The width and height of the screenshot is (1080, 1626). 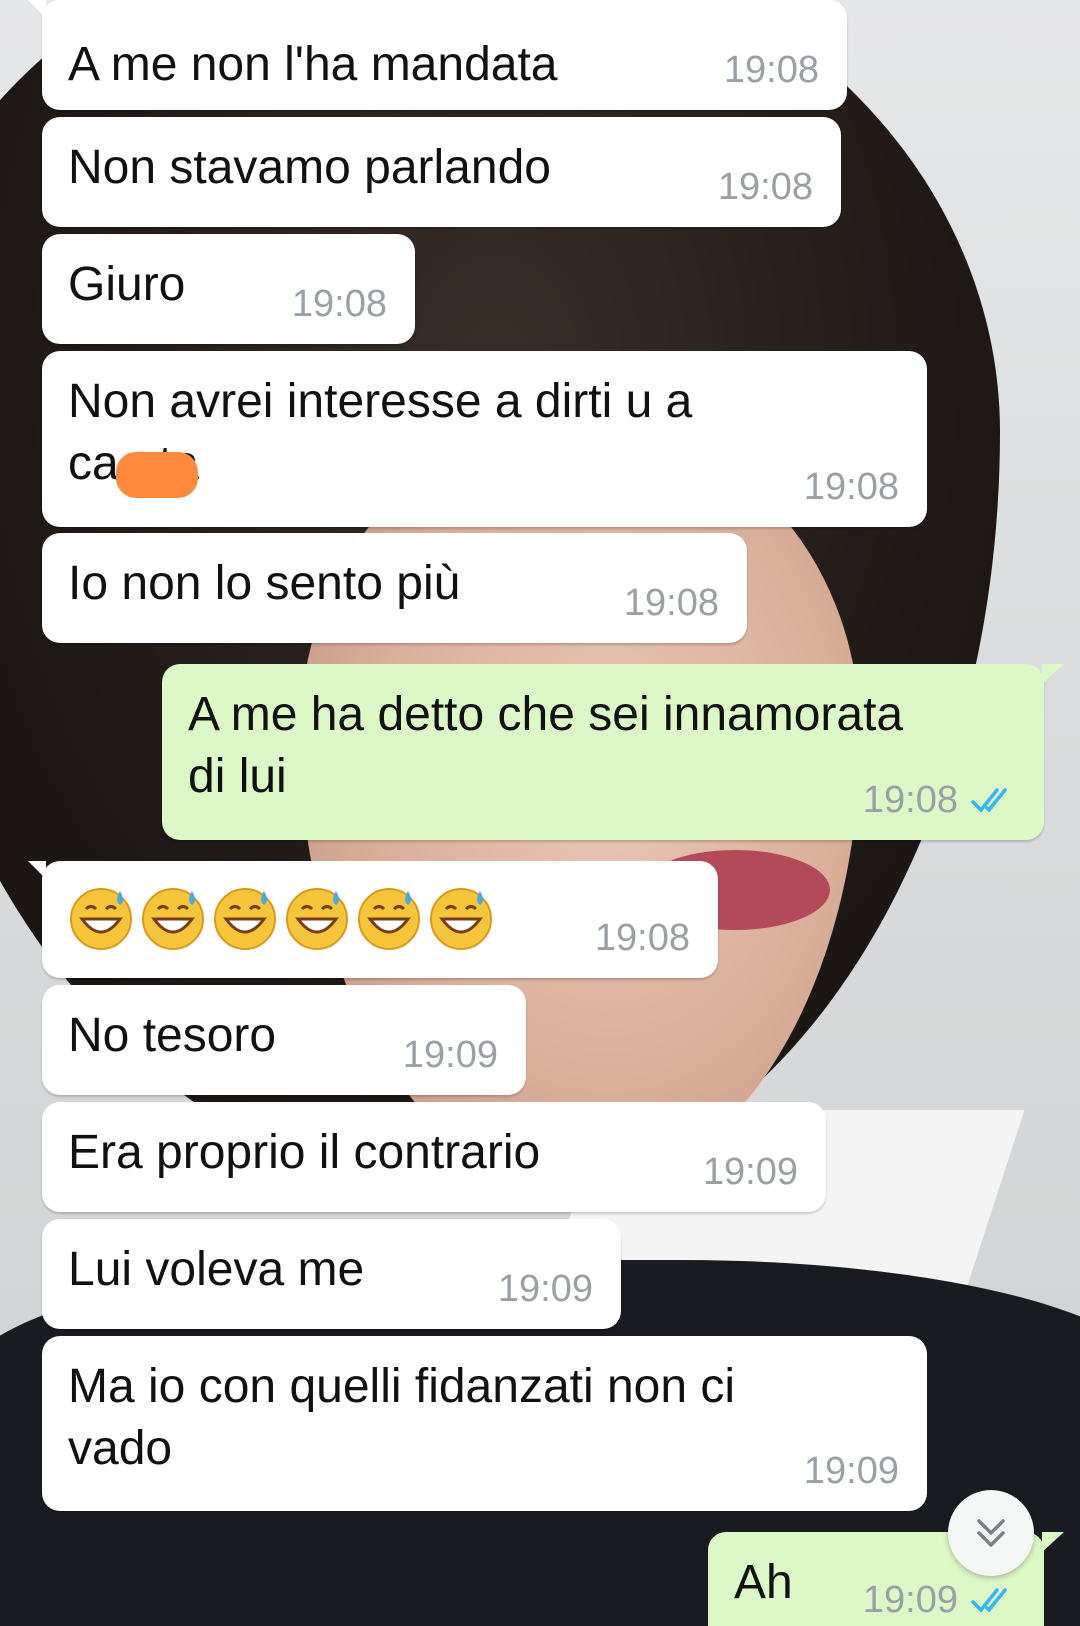 What do you see at coordinates (228, 289) in the screenshot?
I see `message-bubble: Giuro 19:08` at bounding box center [228, 289].